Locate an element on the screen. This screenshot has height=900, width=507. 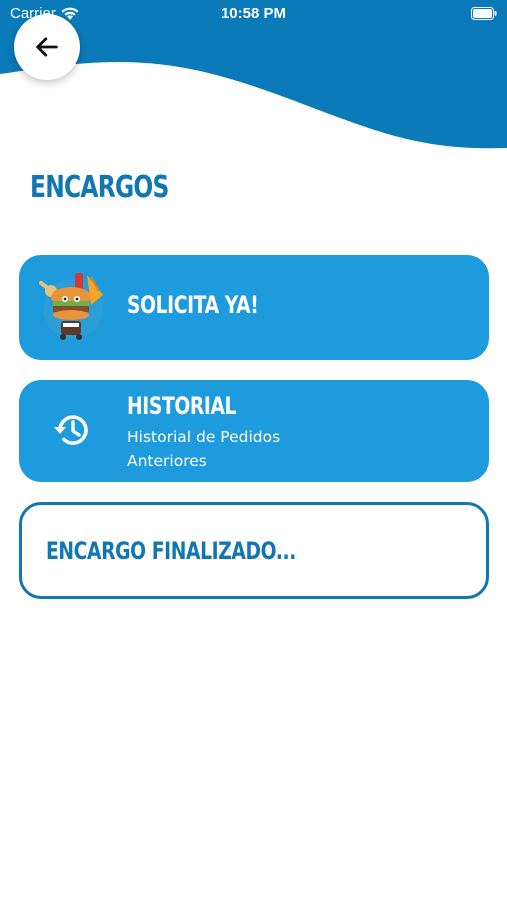
solicita-ya-card: SOLICITA YA! is located at coordinates (254, 307).